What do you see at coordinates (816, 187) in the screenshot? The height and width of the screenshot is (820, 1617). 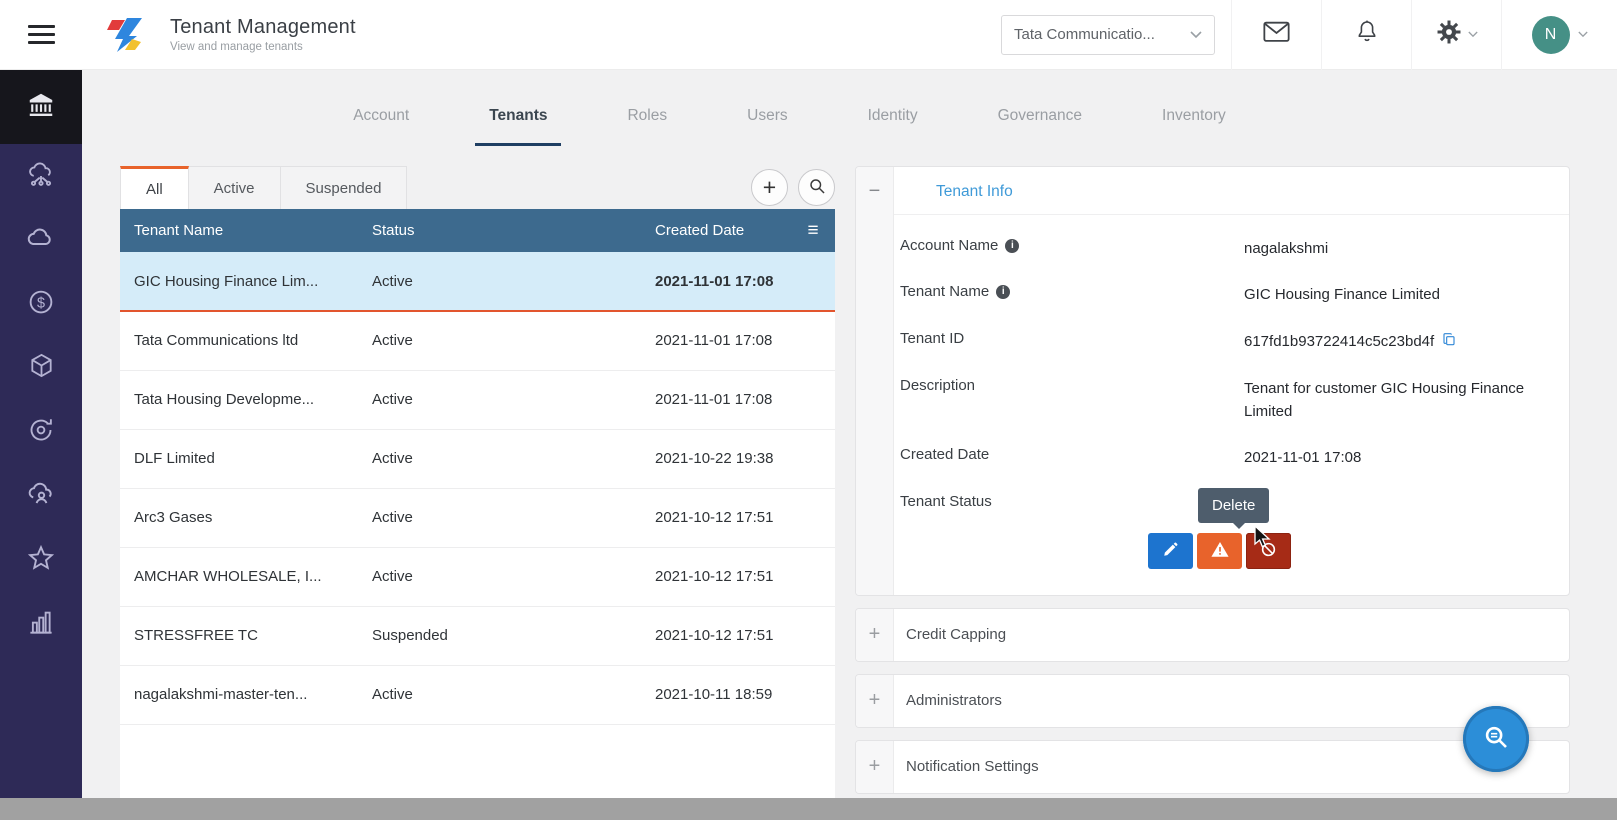 I see `search-button` at bounding box center [816, 187].